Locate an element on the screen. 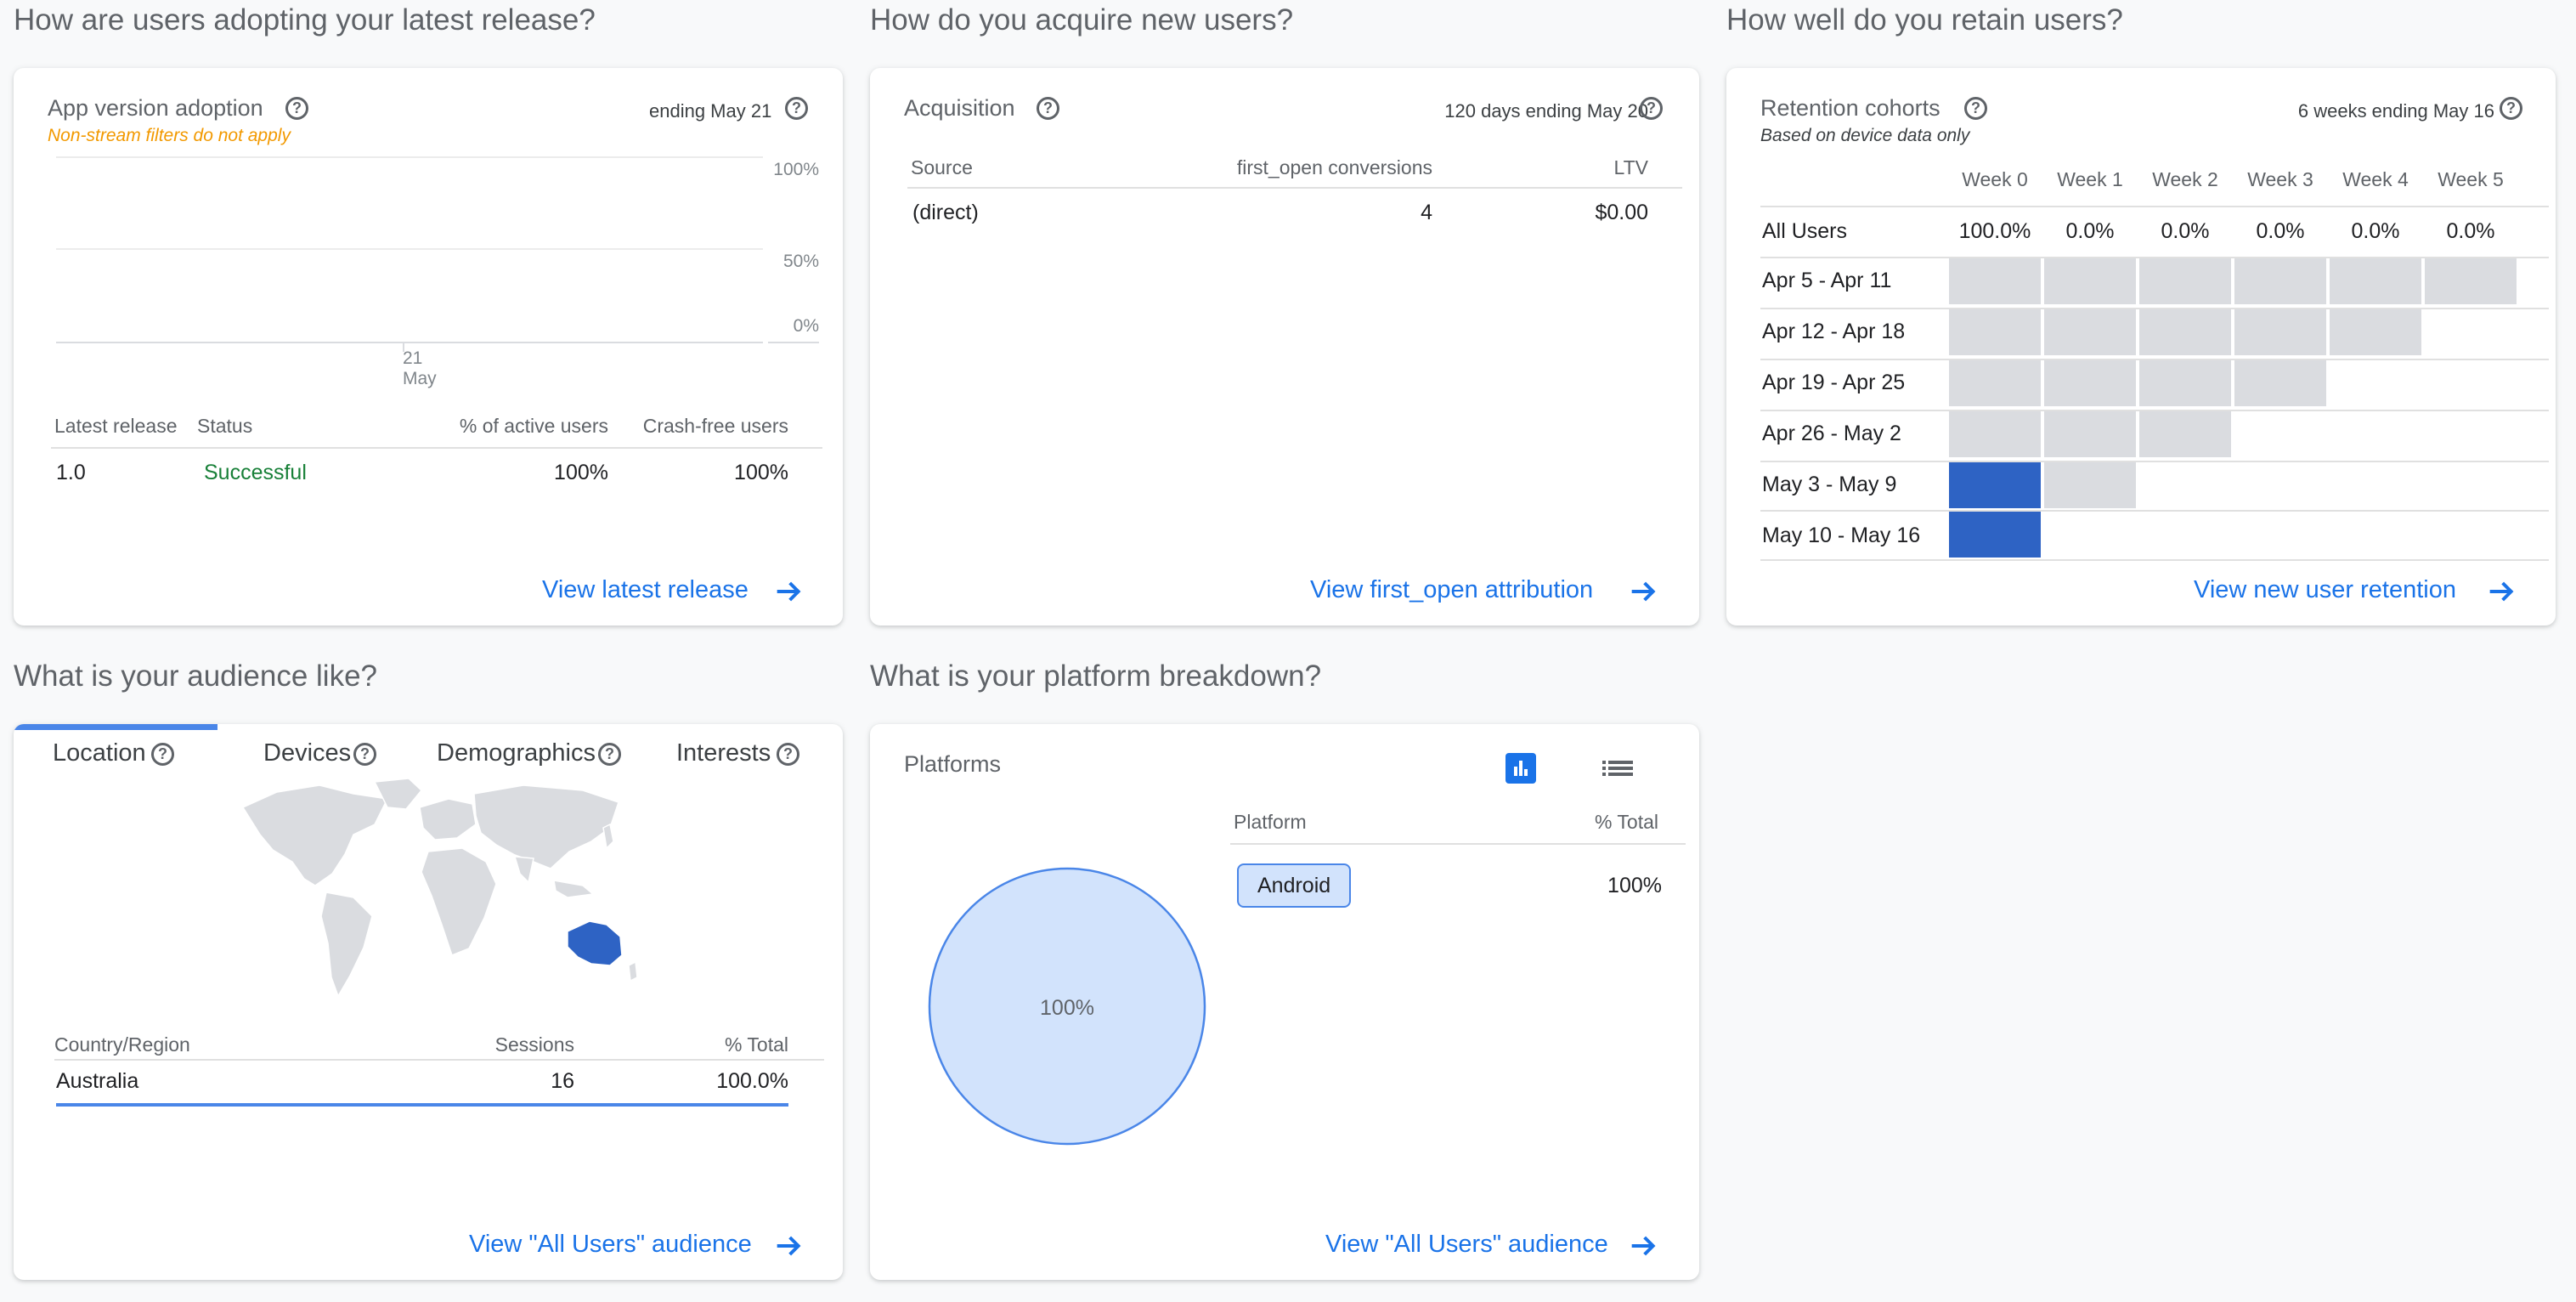 This screenshot has height=1302, width=2576. x-tick-month: May is located at coordinates (420, 378).